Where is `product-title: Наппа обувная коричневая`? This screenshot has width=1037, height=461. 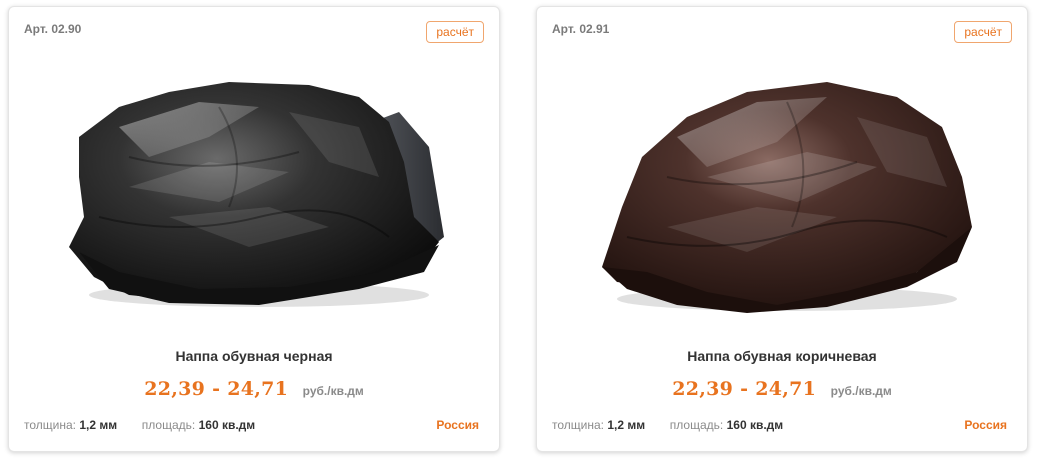 product-title: Наппа обувная коричневая is located at coordinates (782, 356).